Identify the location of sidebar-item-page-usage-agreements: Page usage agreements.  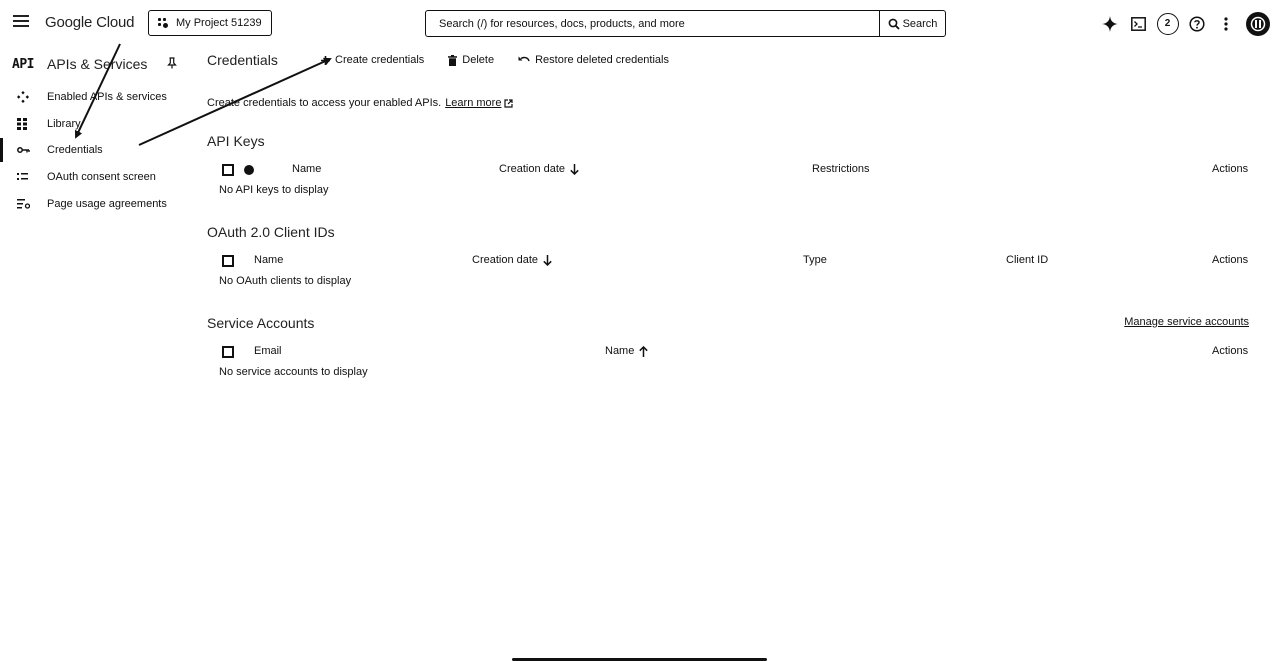
(95, 204).